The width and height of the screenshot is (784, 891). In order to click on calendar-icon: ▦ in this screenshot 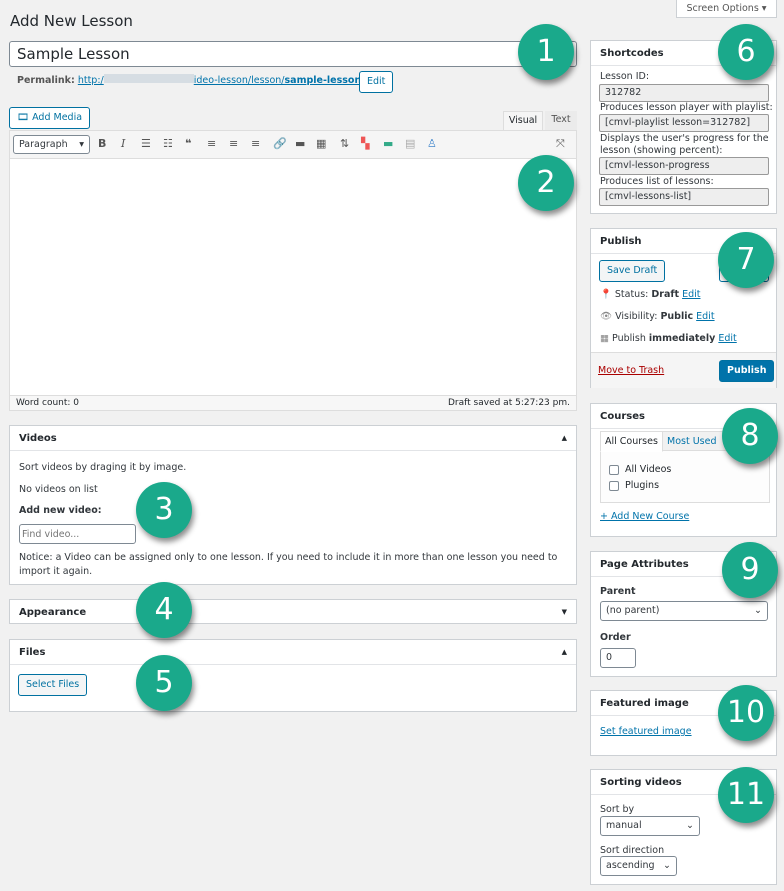, I will do `click(604, 338)`.